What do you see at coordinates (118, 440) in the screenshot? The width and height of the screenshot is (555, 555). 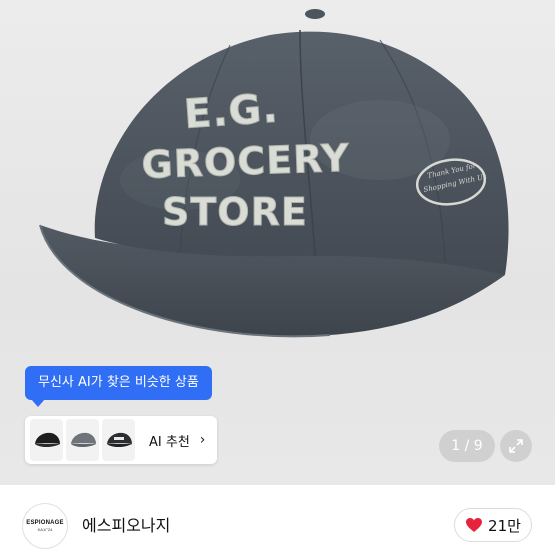 I see `charcoal-cap-thumb` at bounding box center [118, 440].